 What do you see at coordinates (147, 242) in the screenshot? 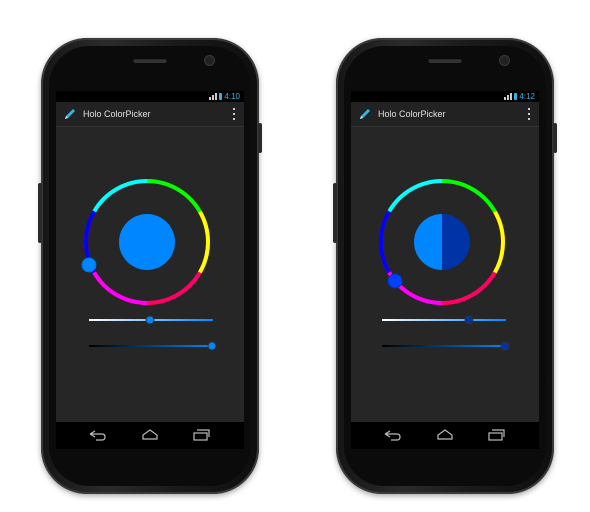
I see `center-color-preview` at bounding box center [147, 242].